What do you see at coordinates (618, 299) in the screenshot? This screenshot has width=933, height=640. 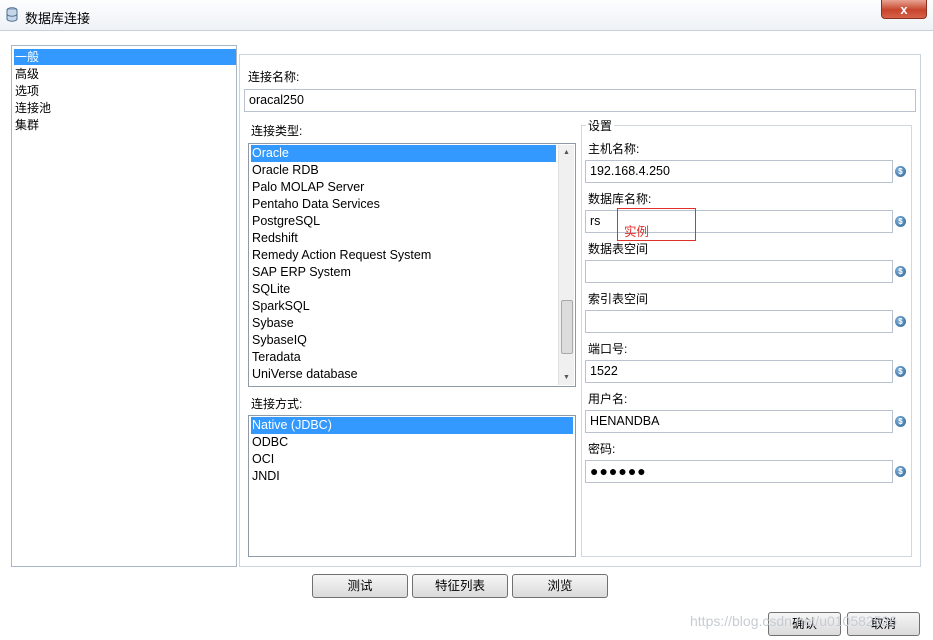 I see `index-tablespace-label: 索引表空间` at bounding box center [618, 299].